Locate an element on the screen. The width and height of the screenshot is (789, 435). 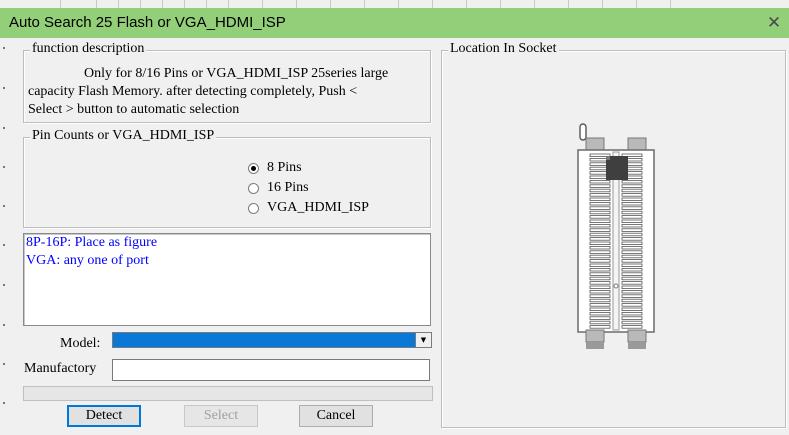
cancel-button: Cancel is located at coordinates (336, 416).